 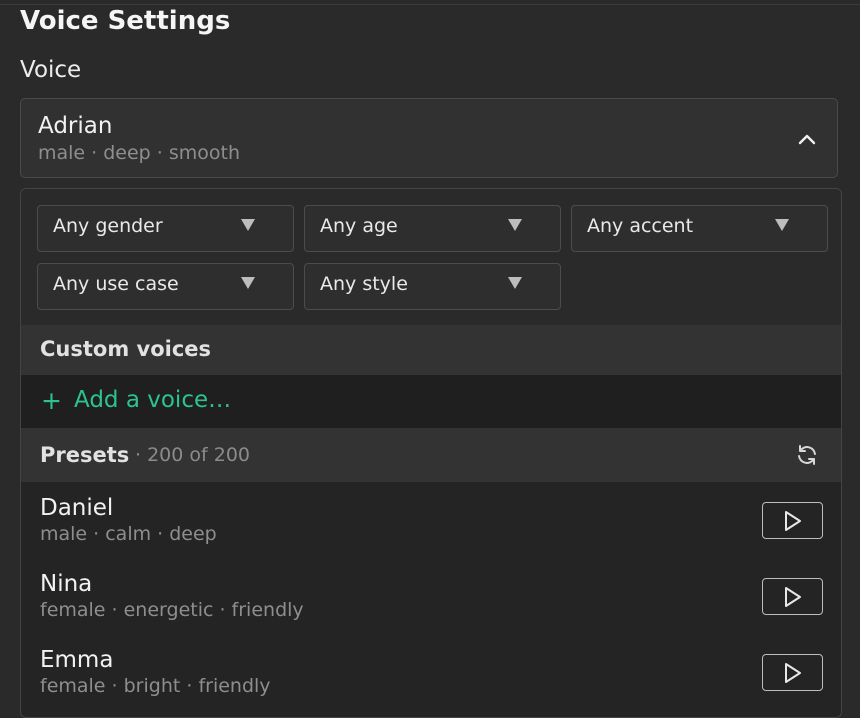 What do you see at coordinates (431, 602) in the screenshot?
I see `preset-voice-row: Nina female · energetic · friendly` at bounding box center [431, 602].